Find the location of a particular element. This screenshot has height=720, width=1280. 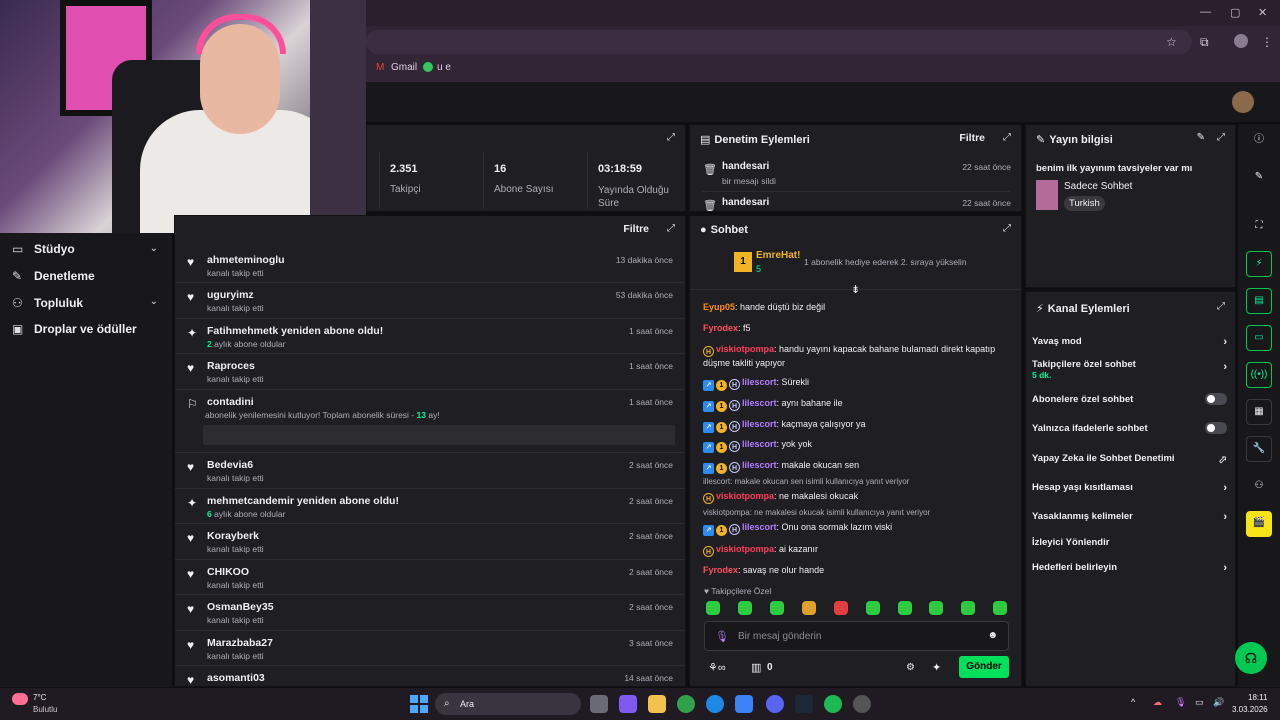

edge-icon is located at coordinates (715, 704).